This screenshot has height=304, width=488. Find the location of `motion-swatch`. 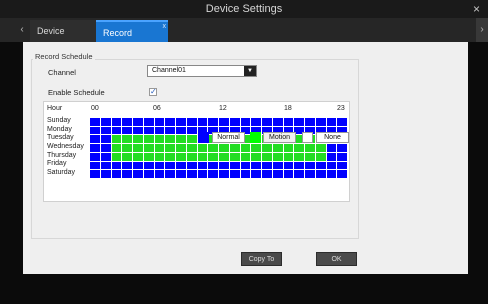

motion-swatch is located at coordinates (255, 137).